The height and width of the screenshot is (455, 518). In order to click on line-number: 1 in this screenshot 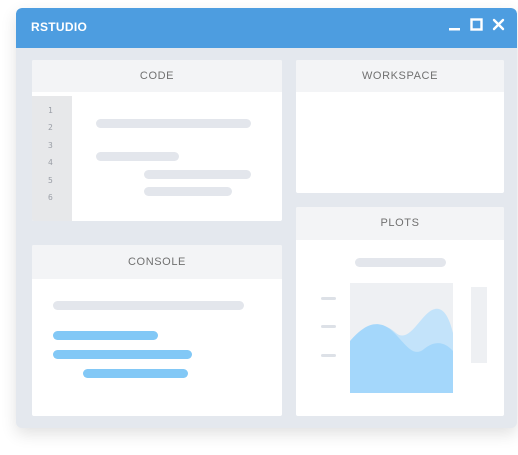, I will do `click(50, 110)`.